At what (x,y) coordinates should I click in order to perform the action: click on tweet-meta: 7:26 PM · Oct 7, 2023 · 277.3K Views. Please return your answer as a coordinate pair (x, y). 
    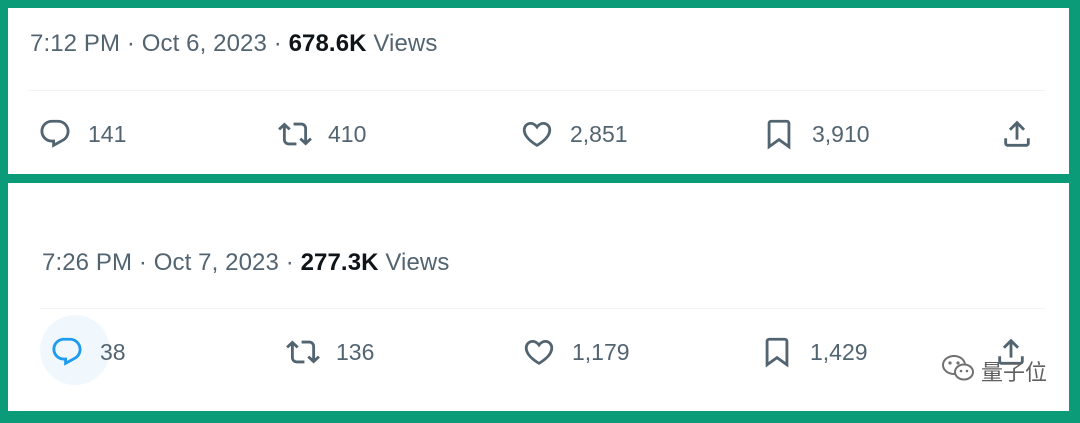
    Looking at the image, I should click on (245, 263).